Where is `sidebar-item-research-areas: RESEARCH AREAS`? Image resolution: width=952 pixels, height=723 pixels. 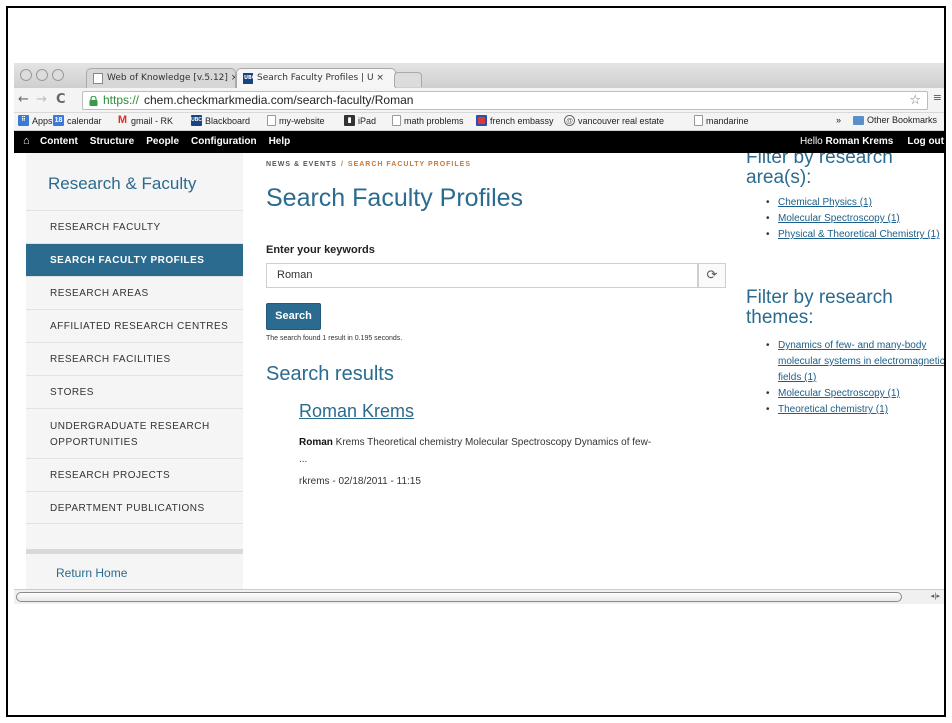
sidebar-item-research-areas: RESEARCH AREAS is located at coordinates (134, 292).